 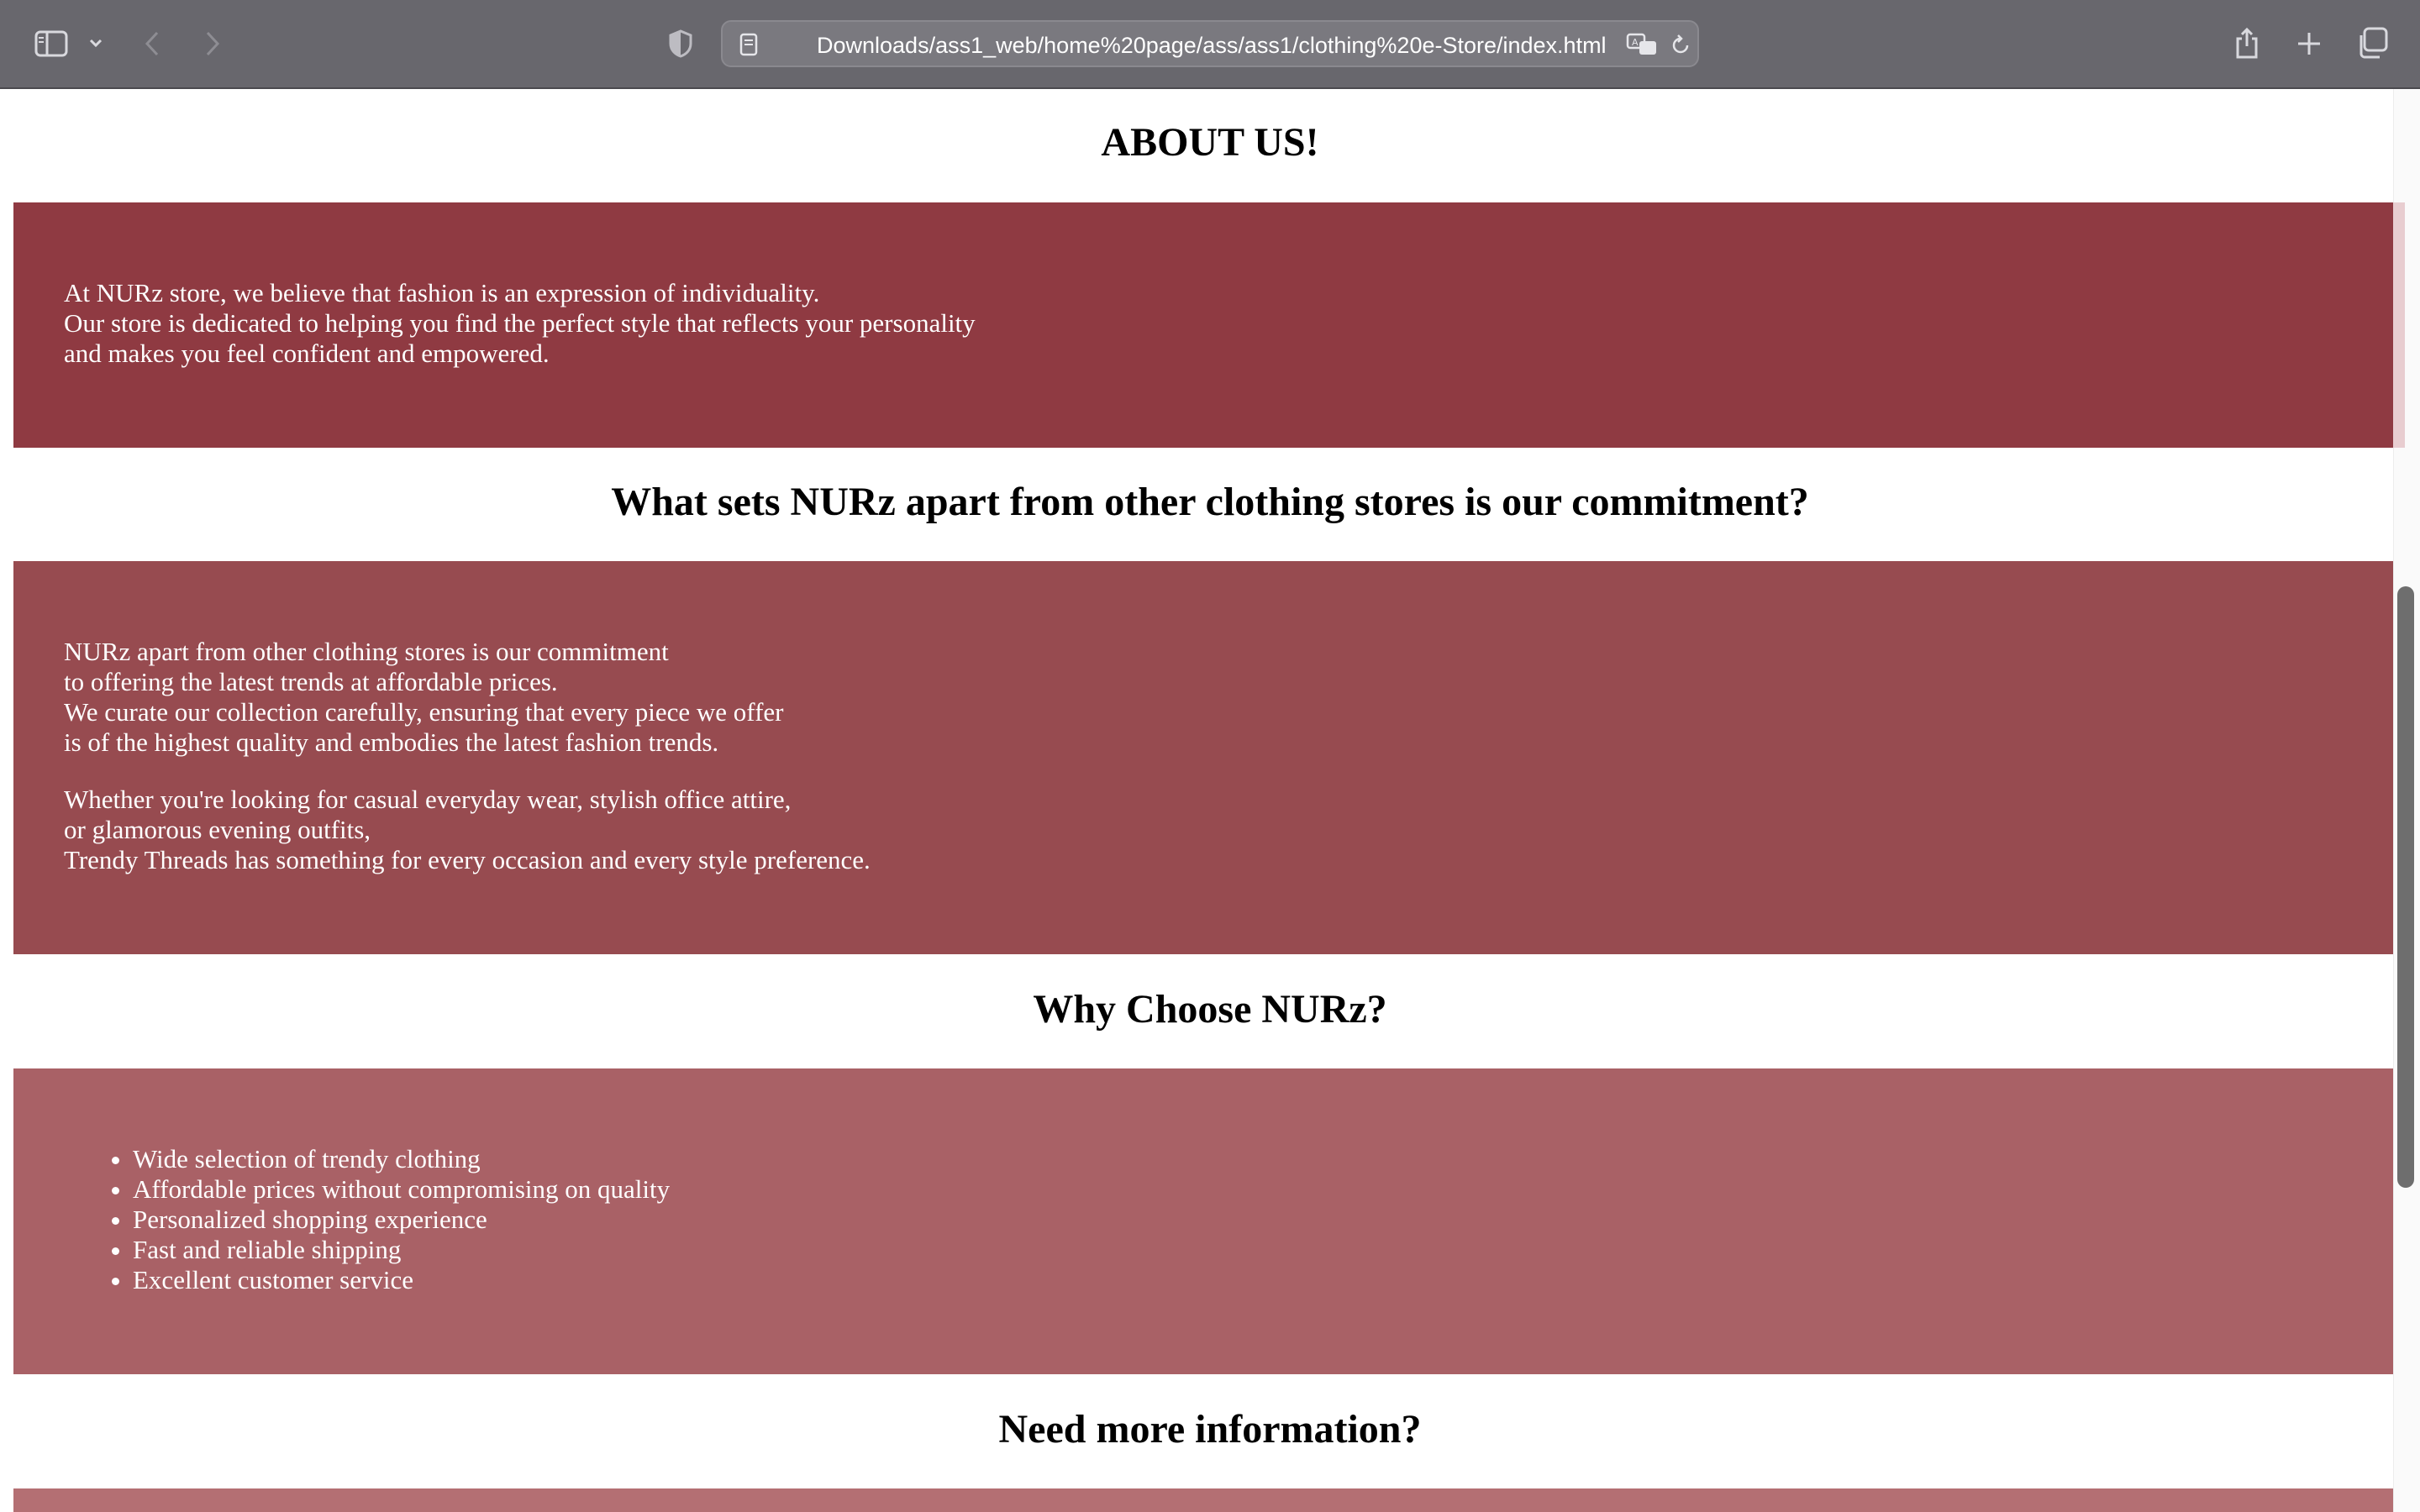 What do you see at coordinates (1680, 45) in the screenshot?
I see `reload-icon` at bounding box center [1680, 45].